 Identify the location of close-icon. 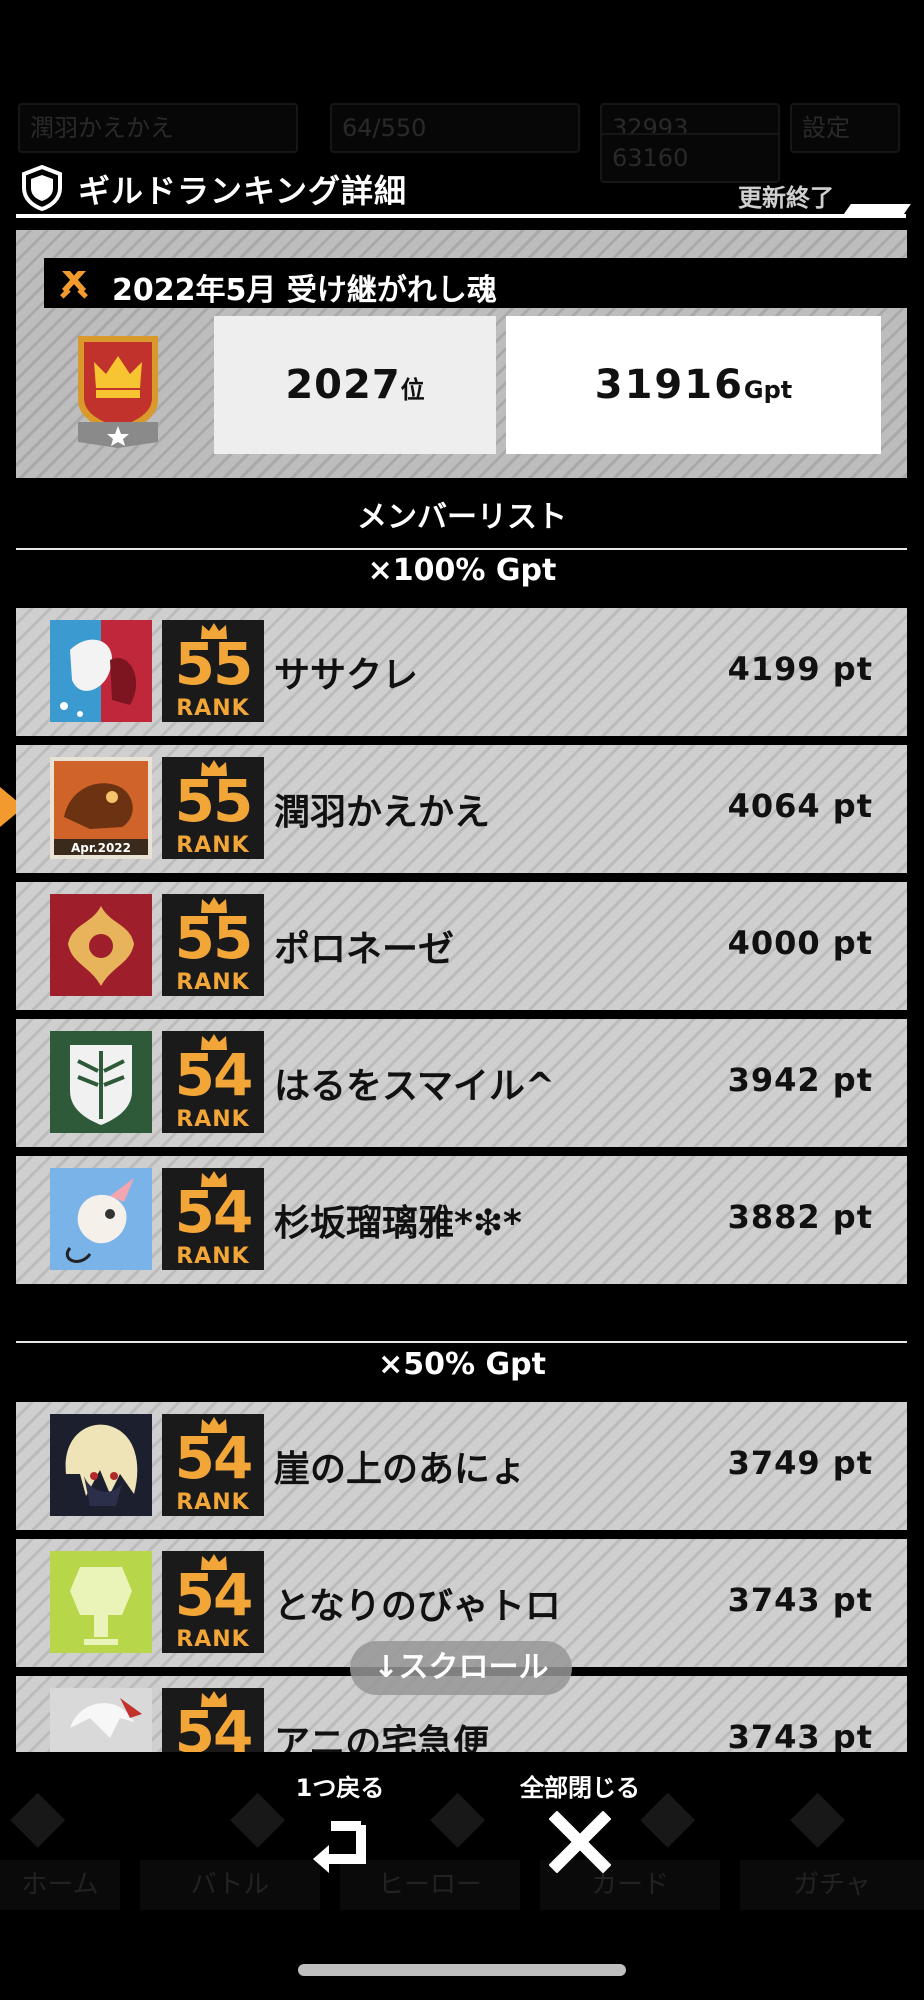
(580, 1842).